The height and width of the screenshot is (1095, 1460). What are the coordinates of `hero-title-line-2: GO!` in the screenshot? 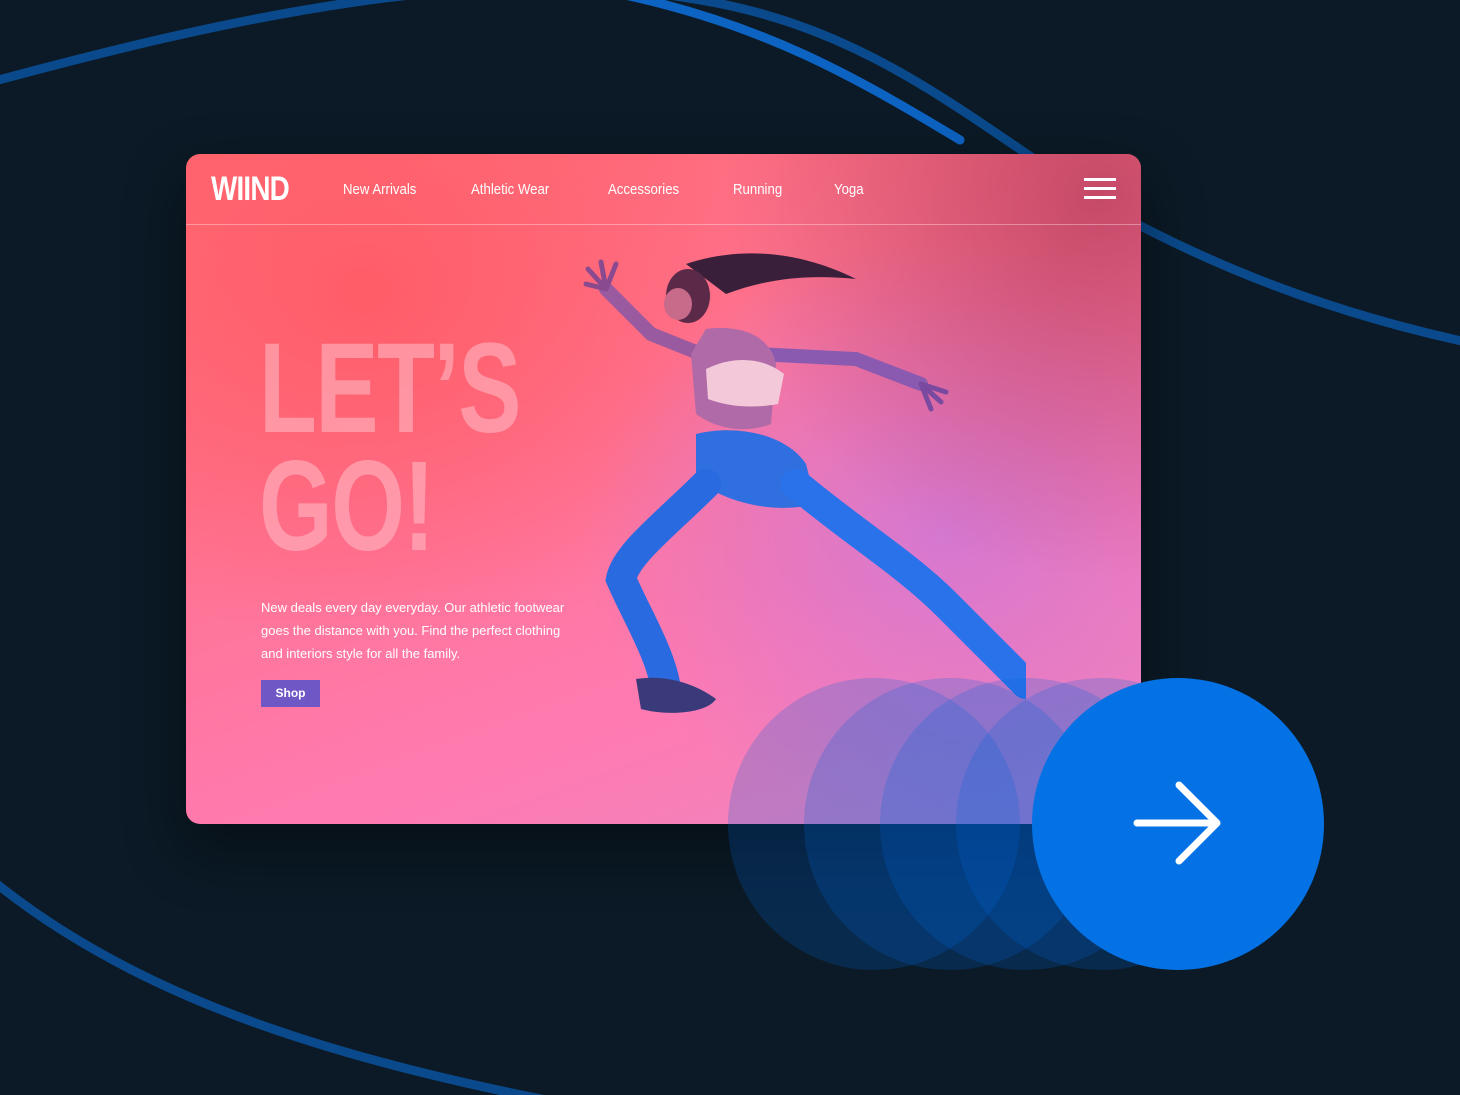 It's located at (347, 506).